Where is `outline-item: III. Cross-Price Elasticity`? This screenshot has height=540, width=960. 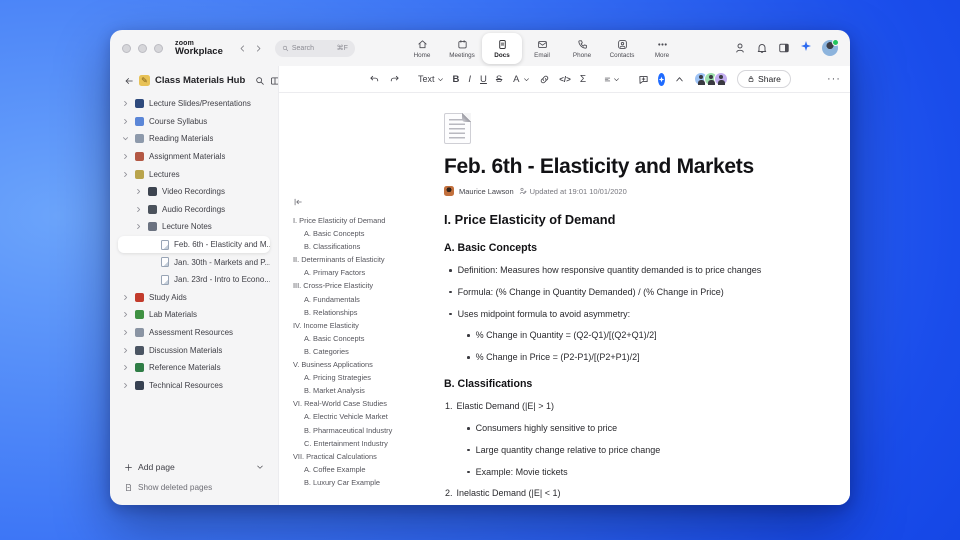 outline-item: III. Cross-Price Elasticity is located at coordinates (352, 285).